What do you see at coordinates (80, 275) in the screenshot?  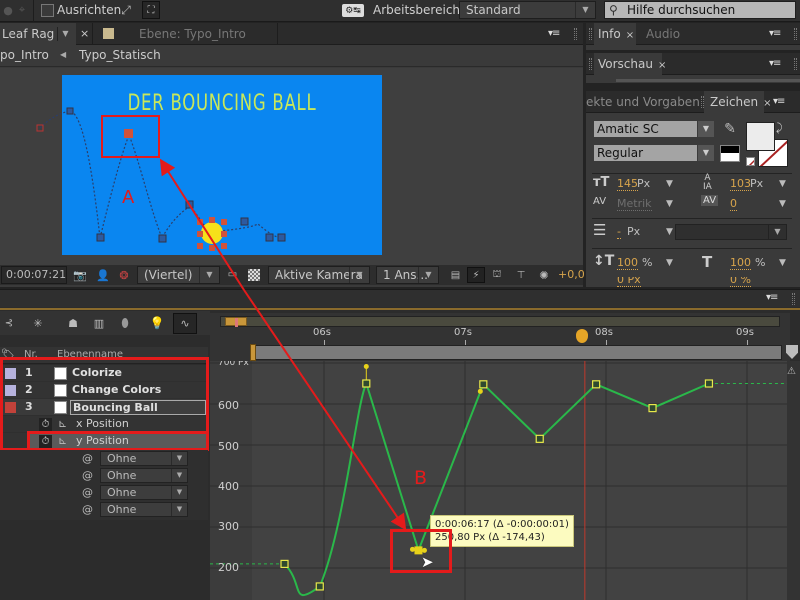 I see `snapshot-icon: 📷` at bounding box center [80, 275].